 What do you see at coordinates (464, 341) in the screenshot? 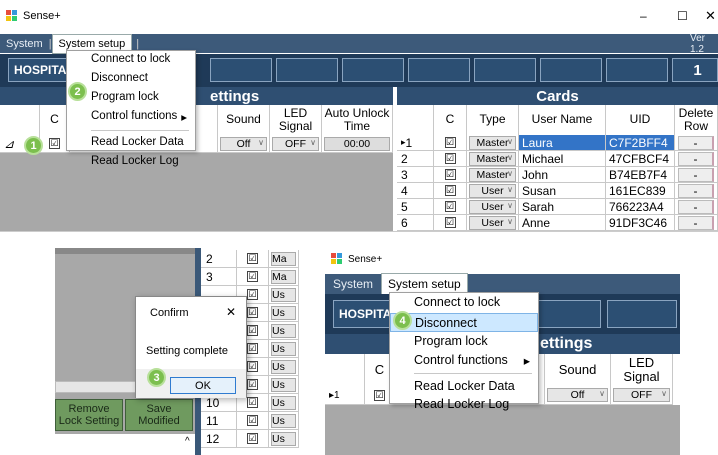
I see `menu-program-lock-2: Program lock` at bounding box center [464, 341].